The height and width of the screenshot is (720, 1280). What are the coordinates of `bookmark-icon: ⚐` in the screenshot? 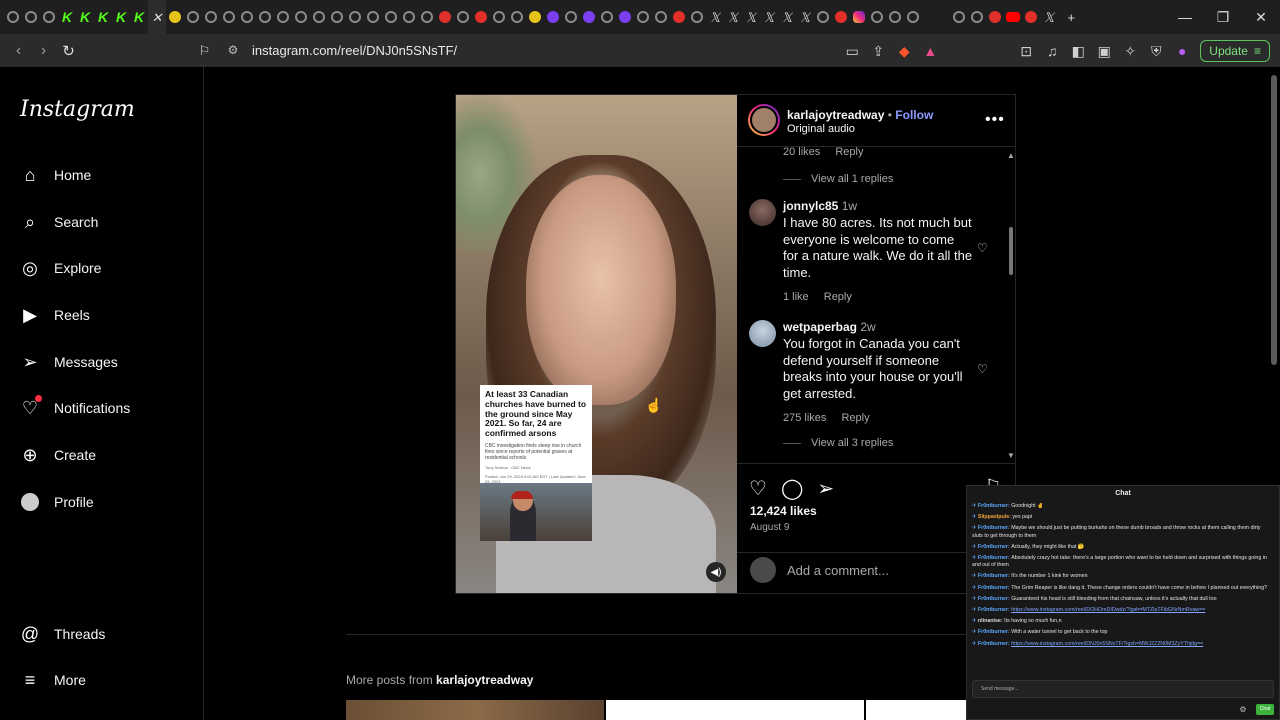 It's located at (204, 51).